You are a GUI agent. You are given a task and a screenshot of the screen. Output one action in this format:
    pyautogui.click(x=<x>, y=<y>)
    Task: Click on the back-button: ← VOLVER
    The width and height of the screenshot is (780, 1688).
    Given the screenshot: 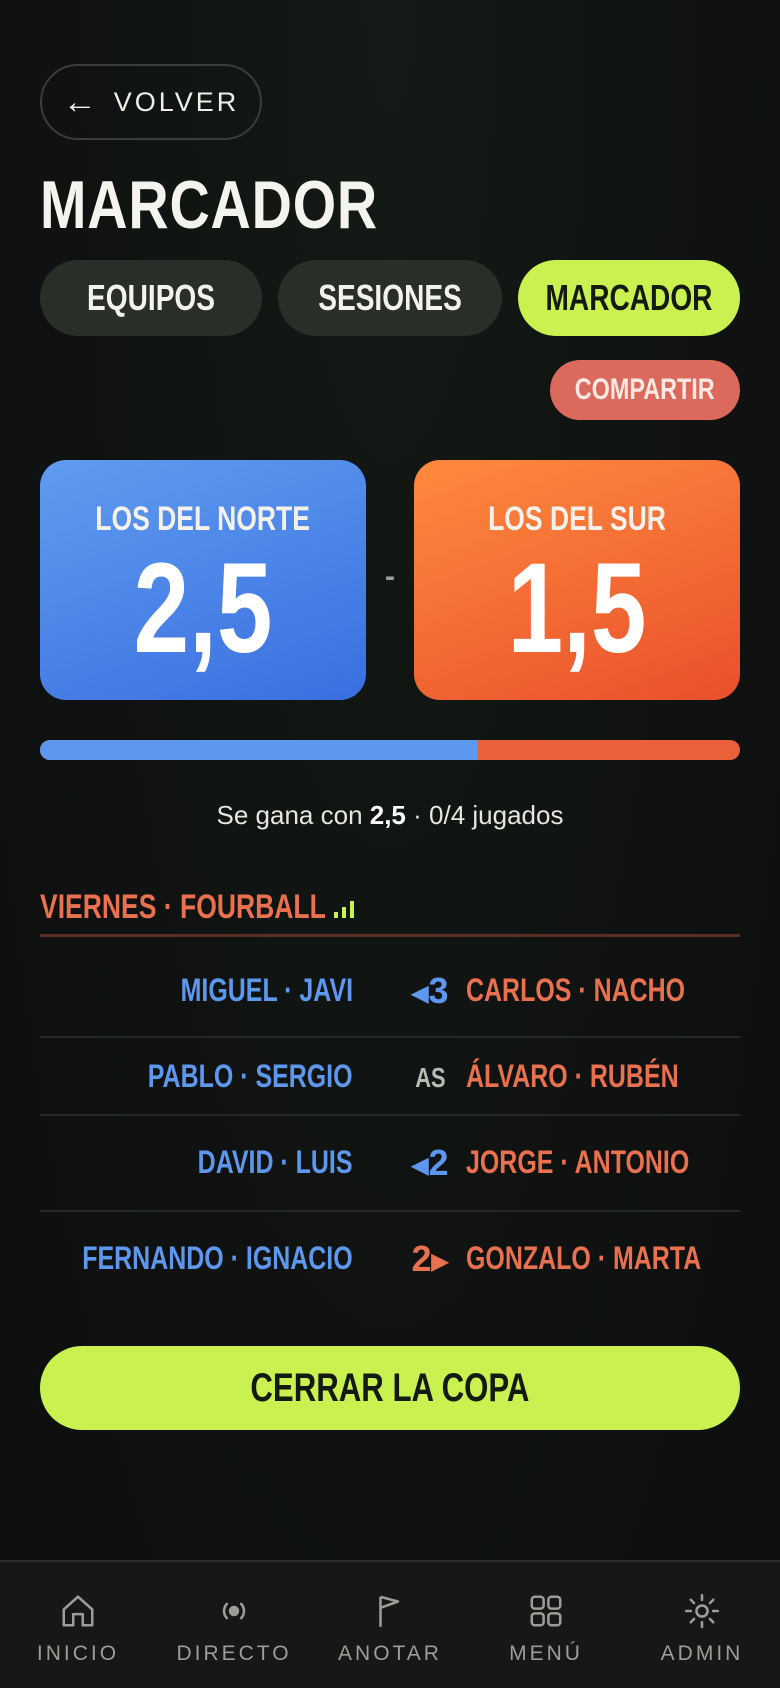 What is the action you would take?
    pyautogui.click(x=151, y=102)
    